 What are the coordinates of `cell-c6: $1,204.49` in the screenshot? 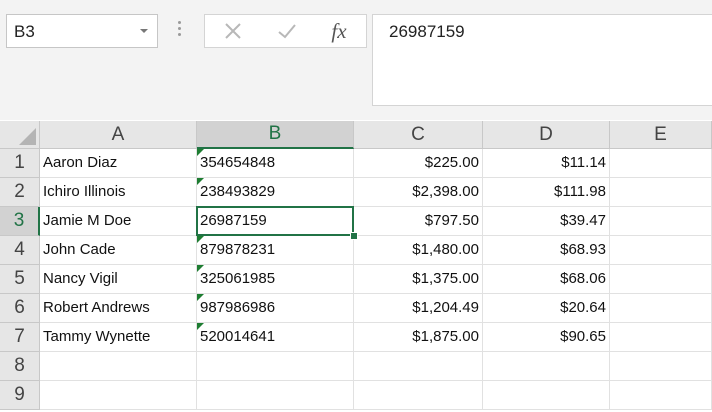 It's located at (418, 308).